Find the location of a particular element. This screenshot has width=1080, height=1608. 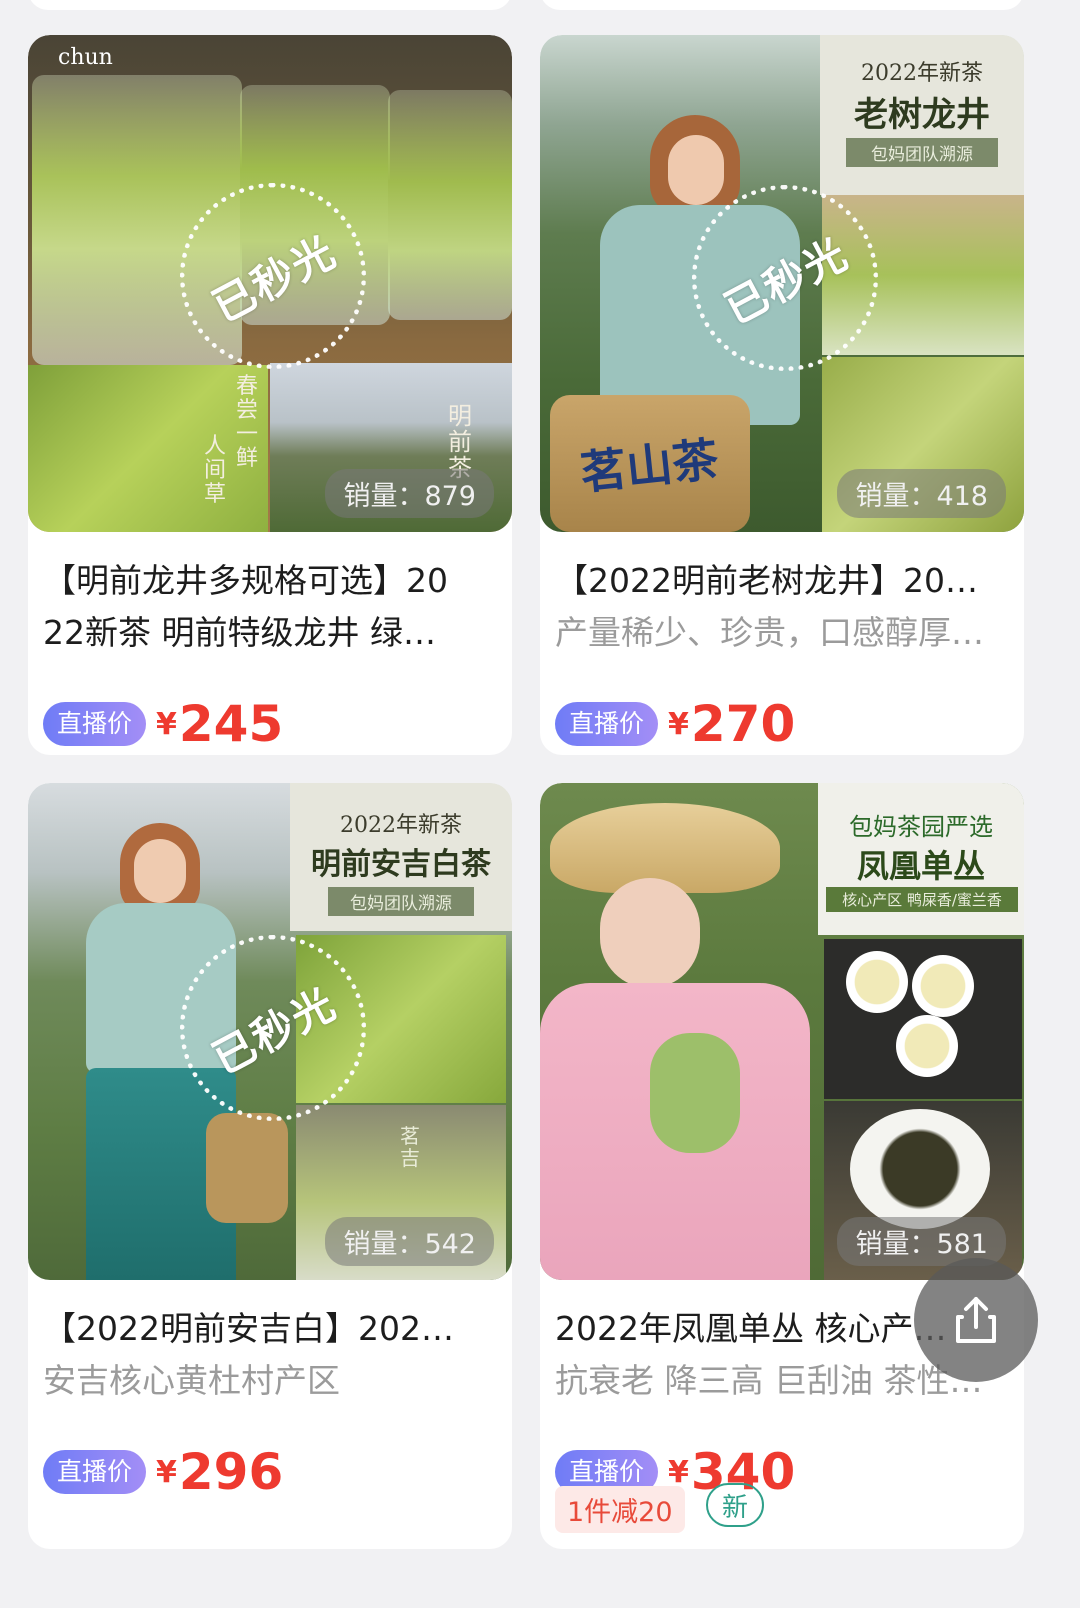

tea-bowl is located at coordinates (920, 1169).